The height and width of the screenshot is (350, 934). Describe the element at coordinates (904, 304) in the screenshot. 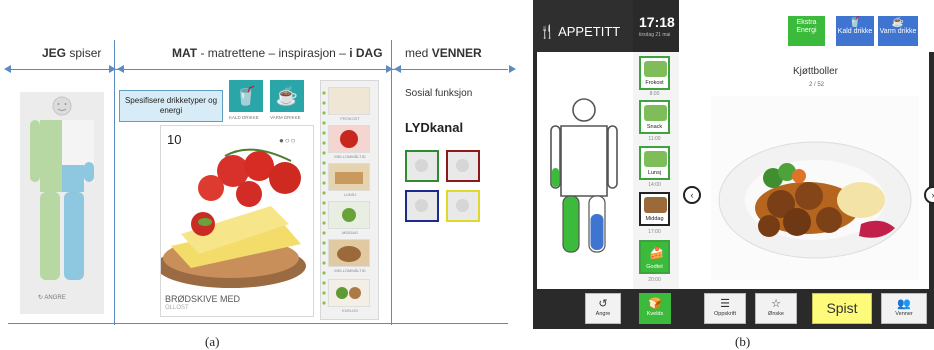

I see `people-icon: 👥` at that location.